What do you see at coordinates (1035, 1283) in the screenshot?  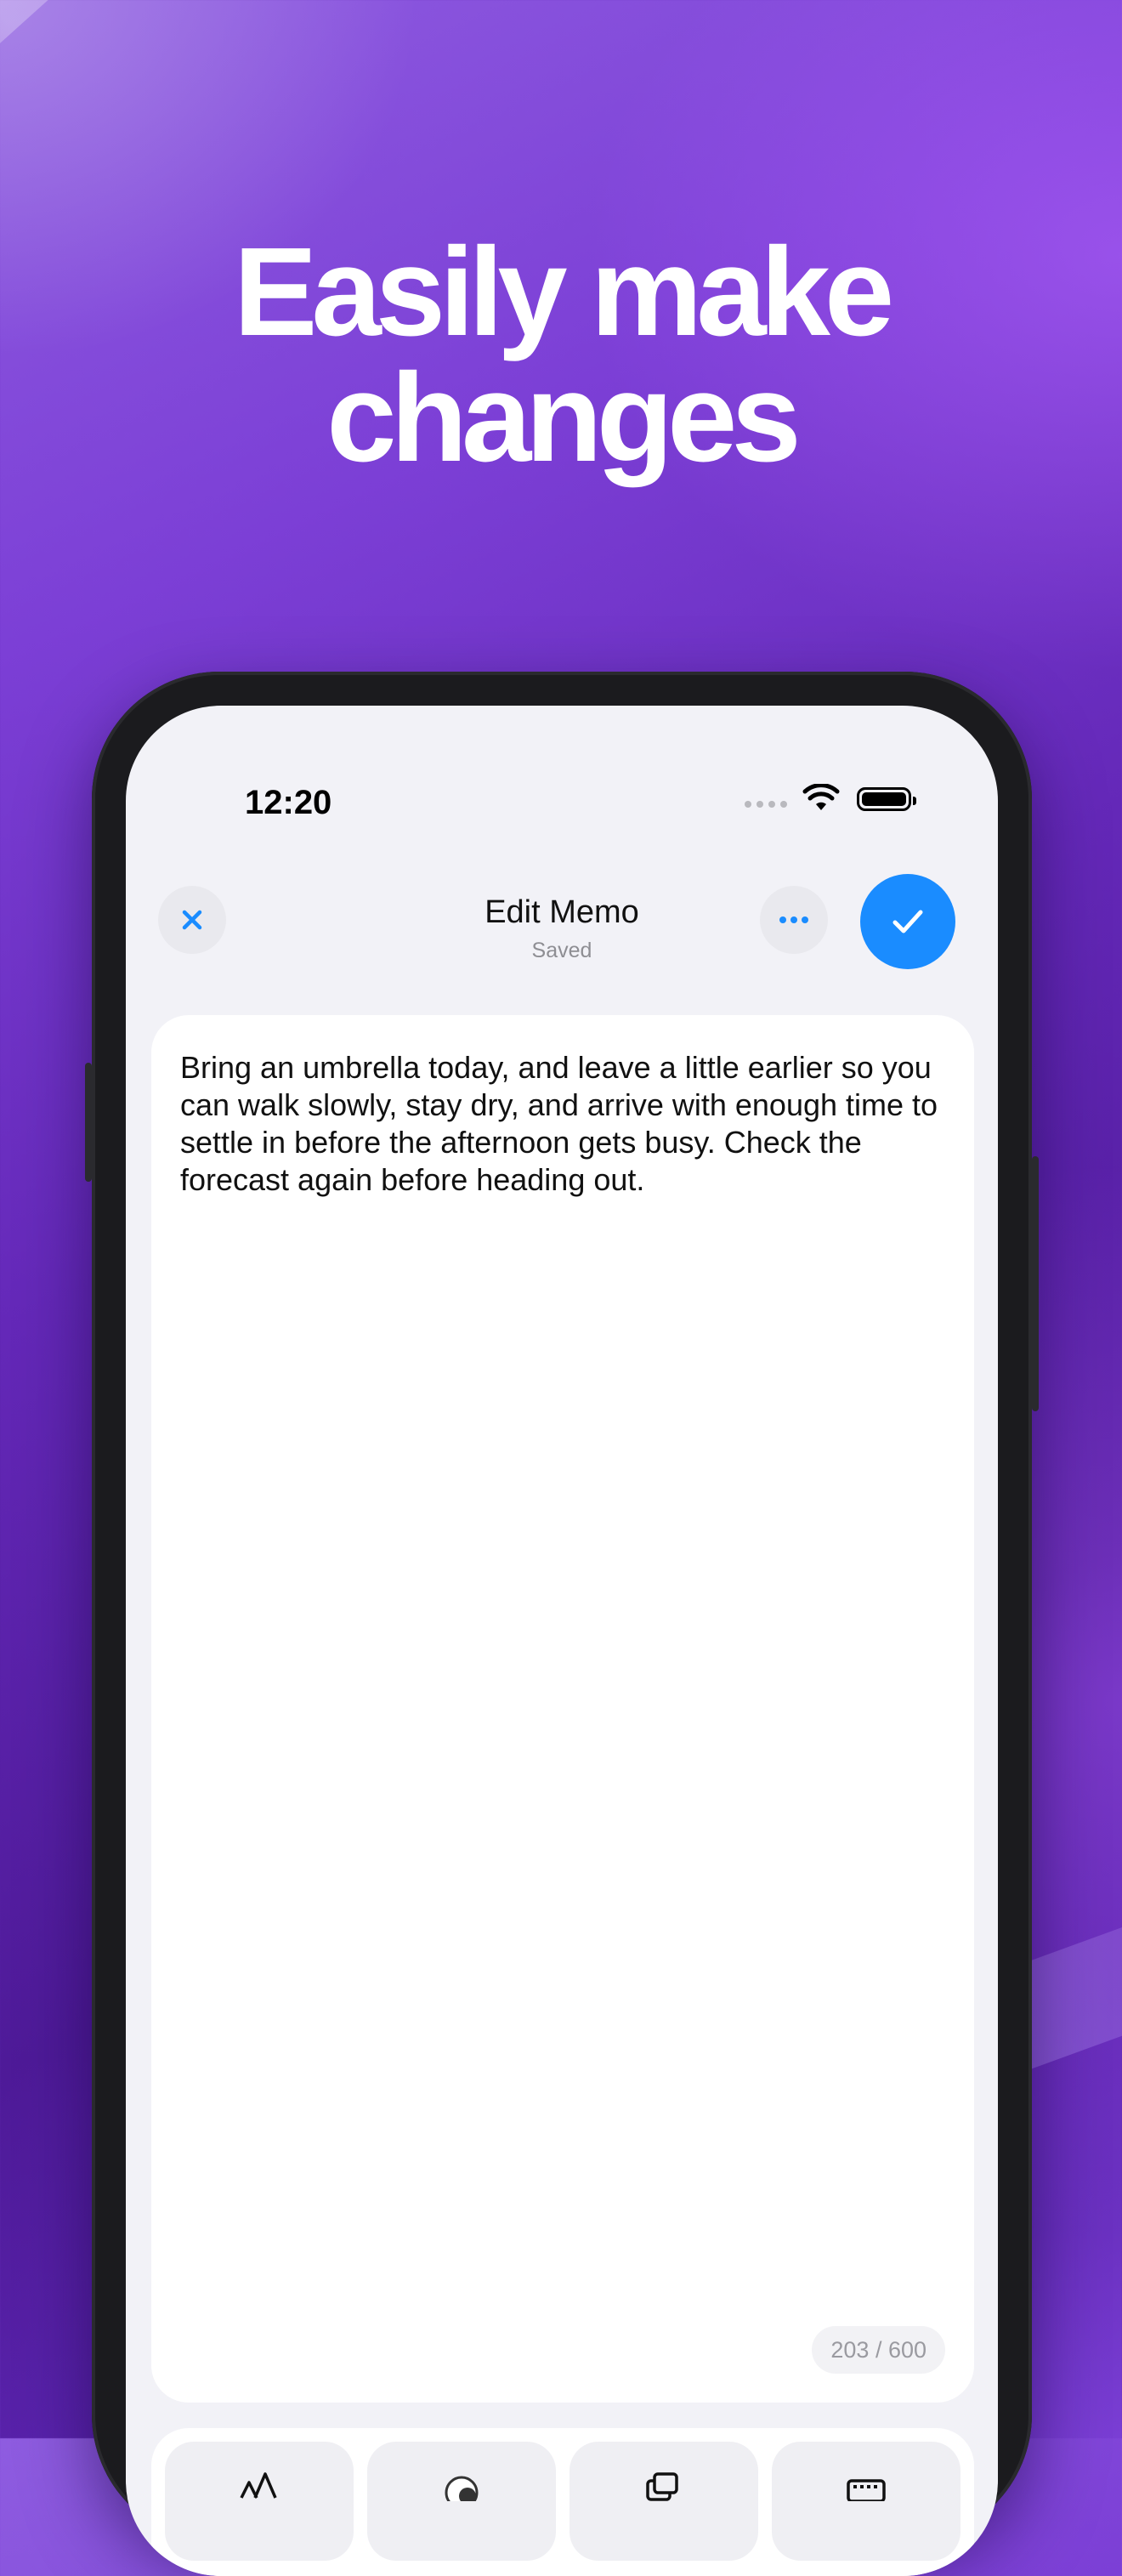 I see `power-button` at bounding box center [1035, 1283].